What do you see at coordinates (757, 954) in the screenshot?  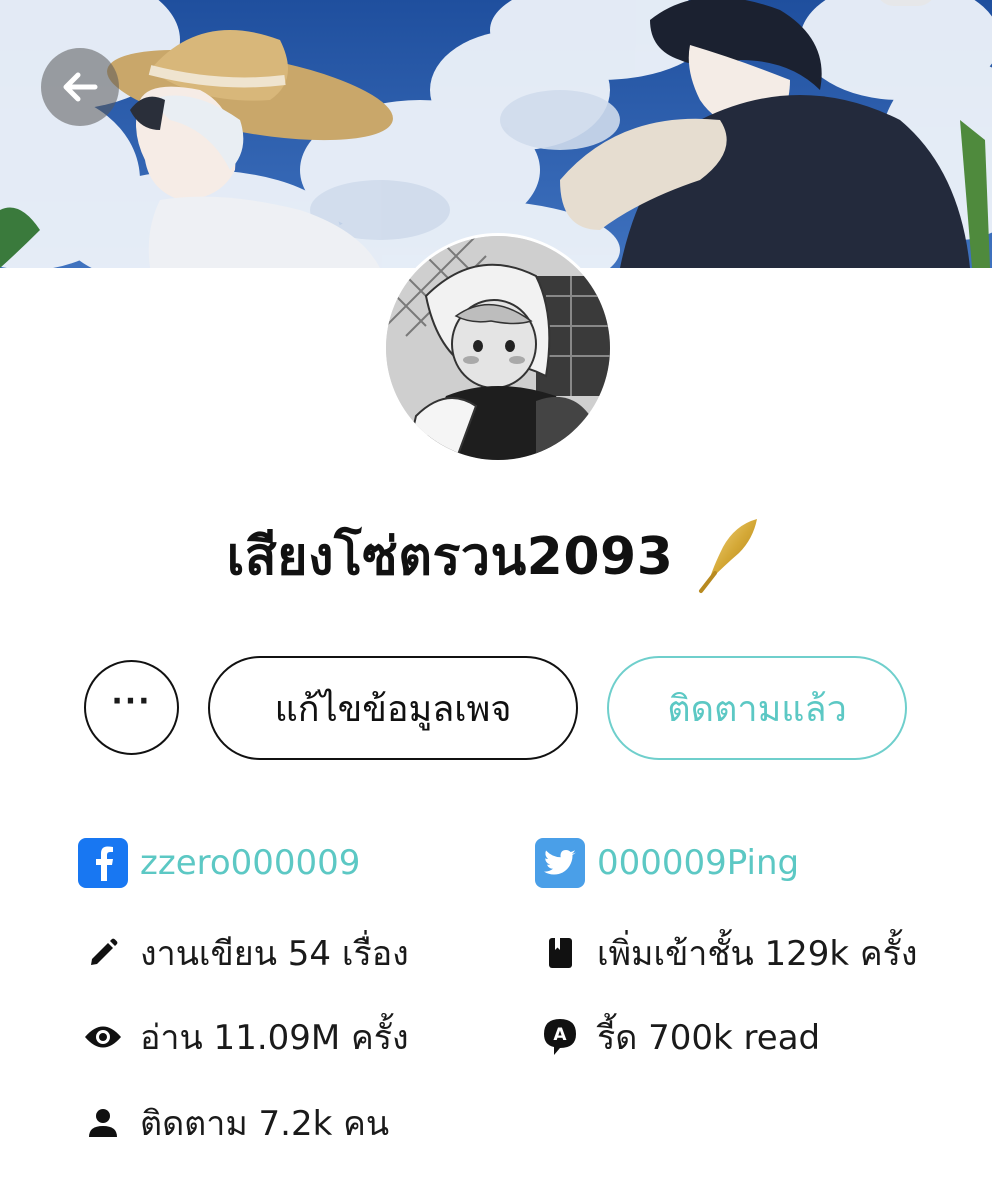 I see `bookshelf-count: เพิ่มเข้าชั้น 129k ครั้ง` at bounding box center [757, 954].